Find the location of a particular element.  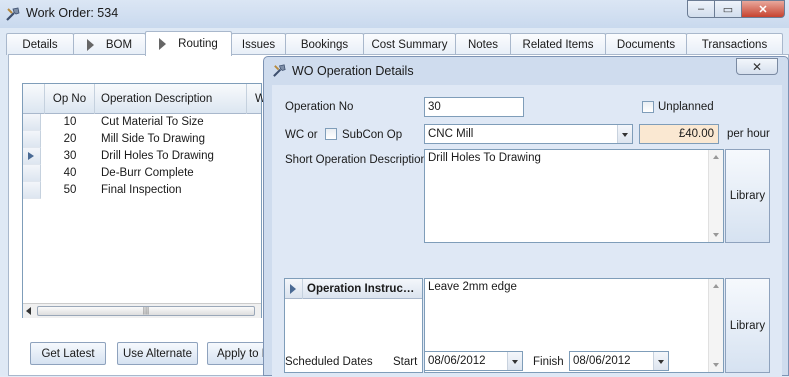

row-selector-header is located at coordinates (34, 99).